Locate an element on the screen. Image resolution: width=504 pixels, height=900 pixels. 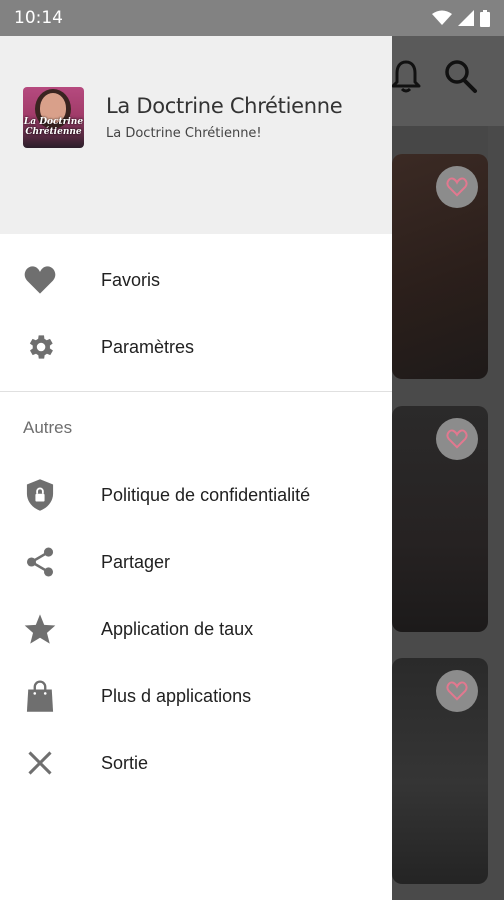
menu-item-label: Sortie is located at coordinates (125, 762).